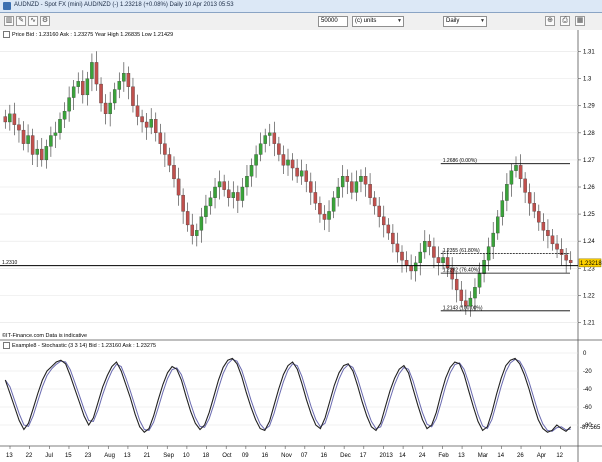 Image resolution: width=602 pixels, height=462 pixels. Describe the element at coordinates (587, 390) in the screenshot. I see `stochastic-y-tick-label: -40` at that location.